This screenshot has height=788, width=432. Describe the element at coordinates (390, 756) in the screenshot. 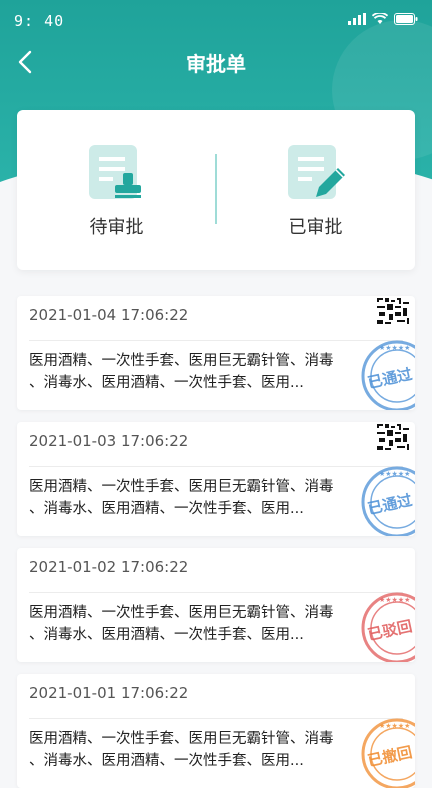

I see `stamp-text: 已撤回` at that location.